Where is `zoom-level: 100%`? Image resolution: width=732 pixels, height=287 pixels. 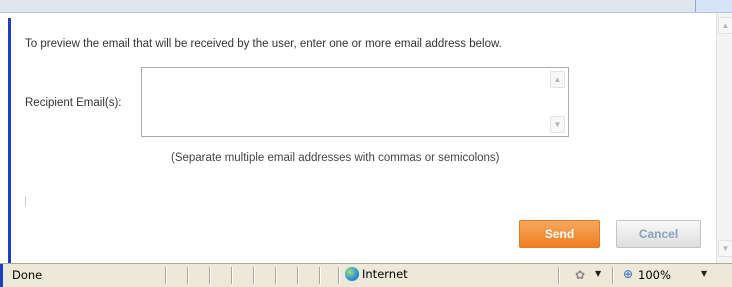
zoom-level: 100% is located at coordinates (654, 275).